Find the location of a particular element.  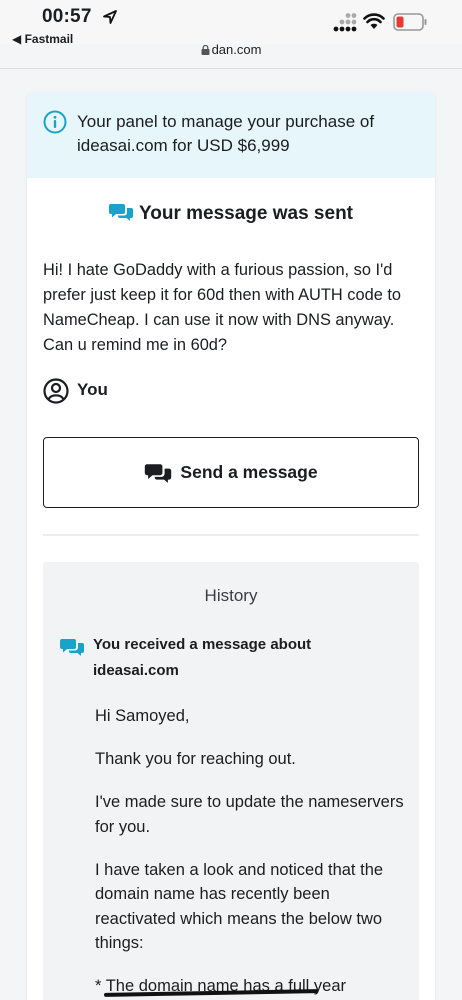

url-text: dan.com is located at coordinates (236, 49).